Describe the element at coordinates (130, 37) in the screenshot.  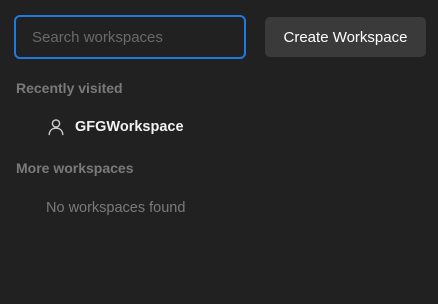
I see `search-input` at that location.